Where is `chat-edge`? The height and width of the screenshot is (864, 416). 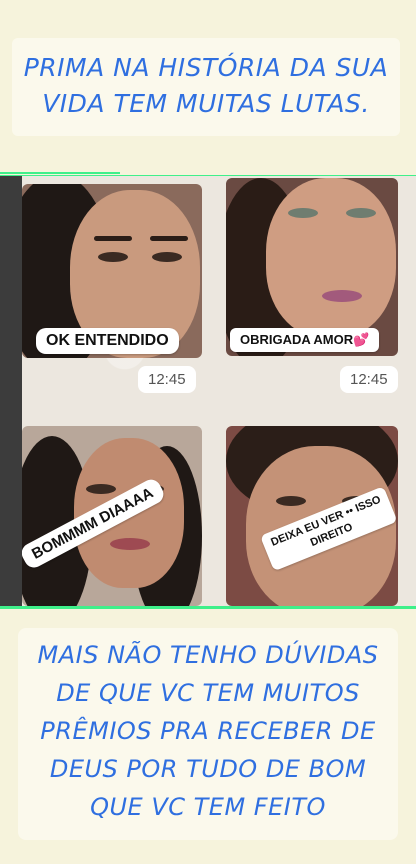
chat-edge is located at coordinates (11, 392).